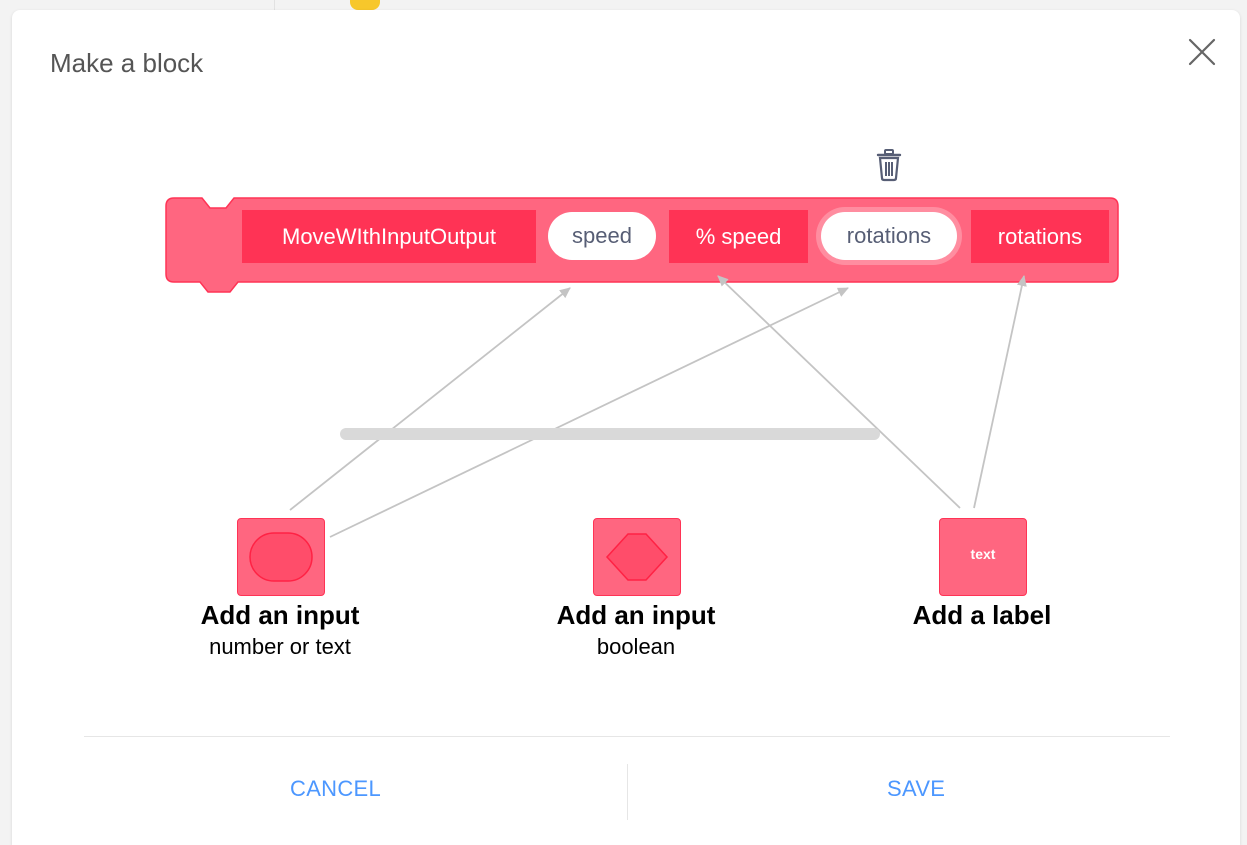 This screenshot has height=845, width=1247. I want to click on save-button: SAVE, so click(916, 789).